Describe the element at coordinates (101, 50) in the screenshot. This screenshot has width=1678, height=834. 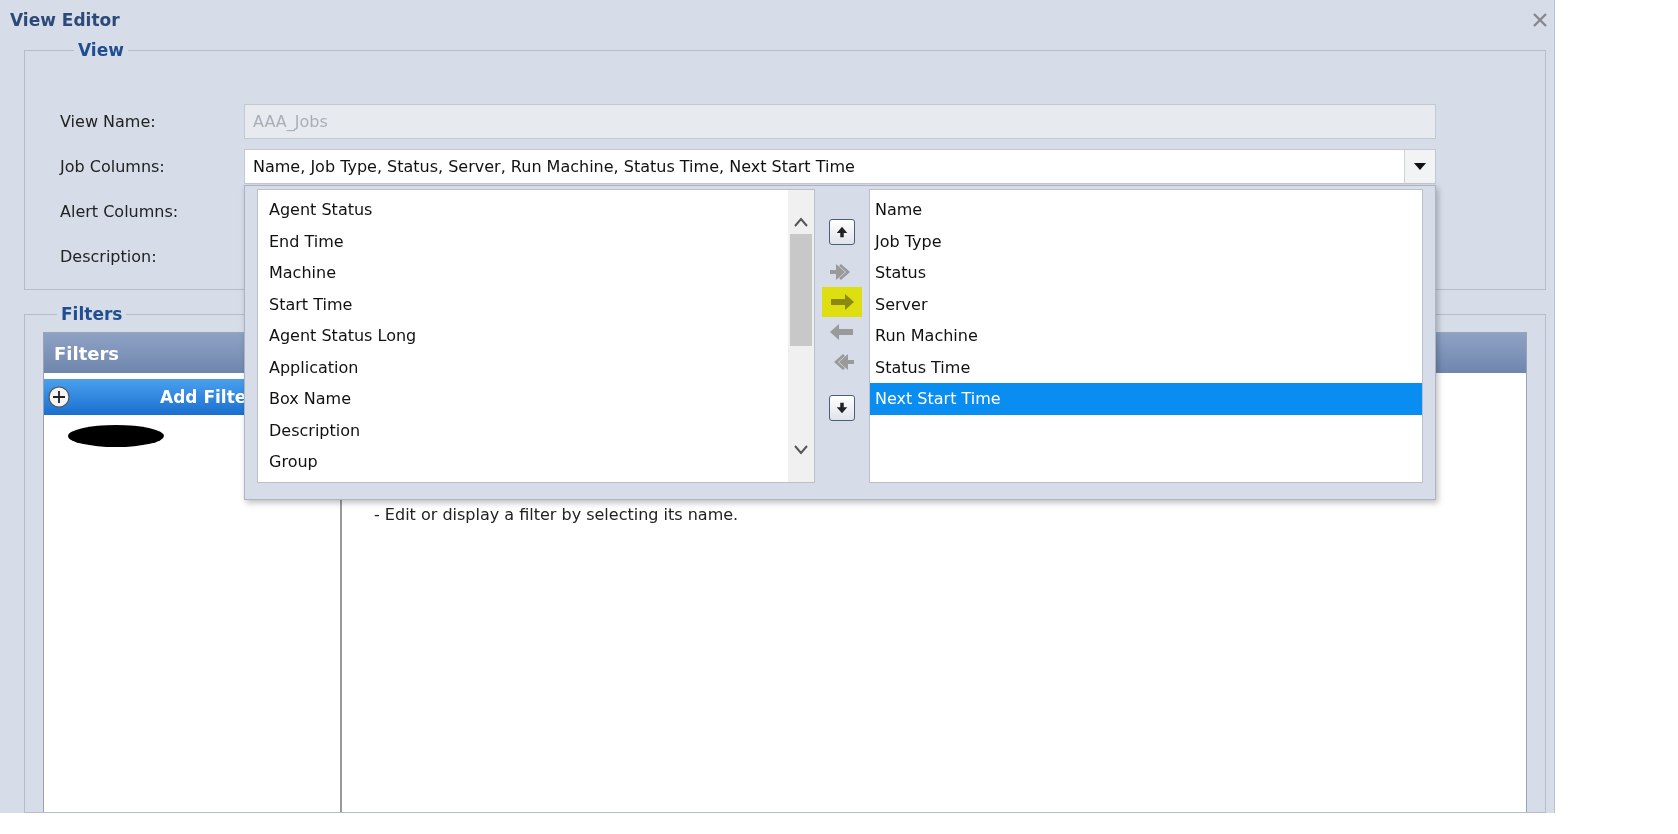
I see `group-legend: View` at that location.